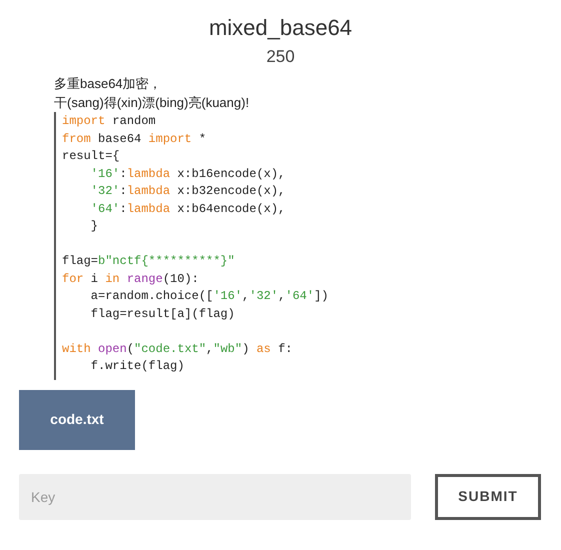 The image size is (561, 550). I want to click on description-text: 多重base64加密，, so click(108, 84).